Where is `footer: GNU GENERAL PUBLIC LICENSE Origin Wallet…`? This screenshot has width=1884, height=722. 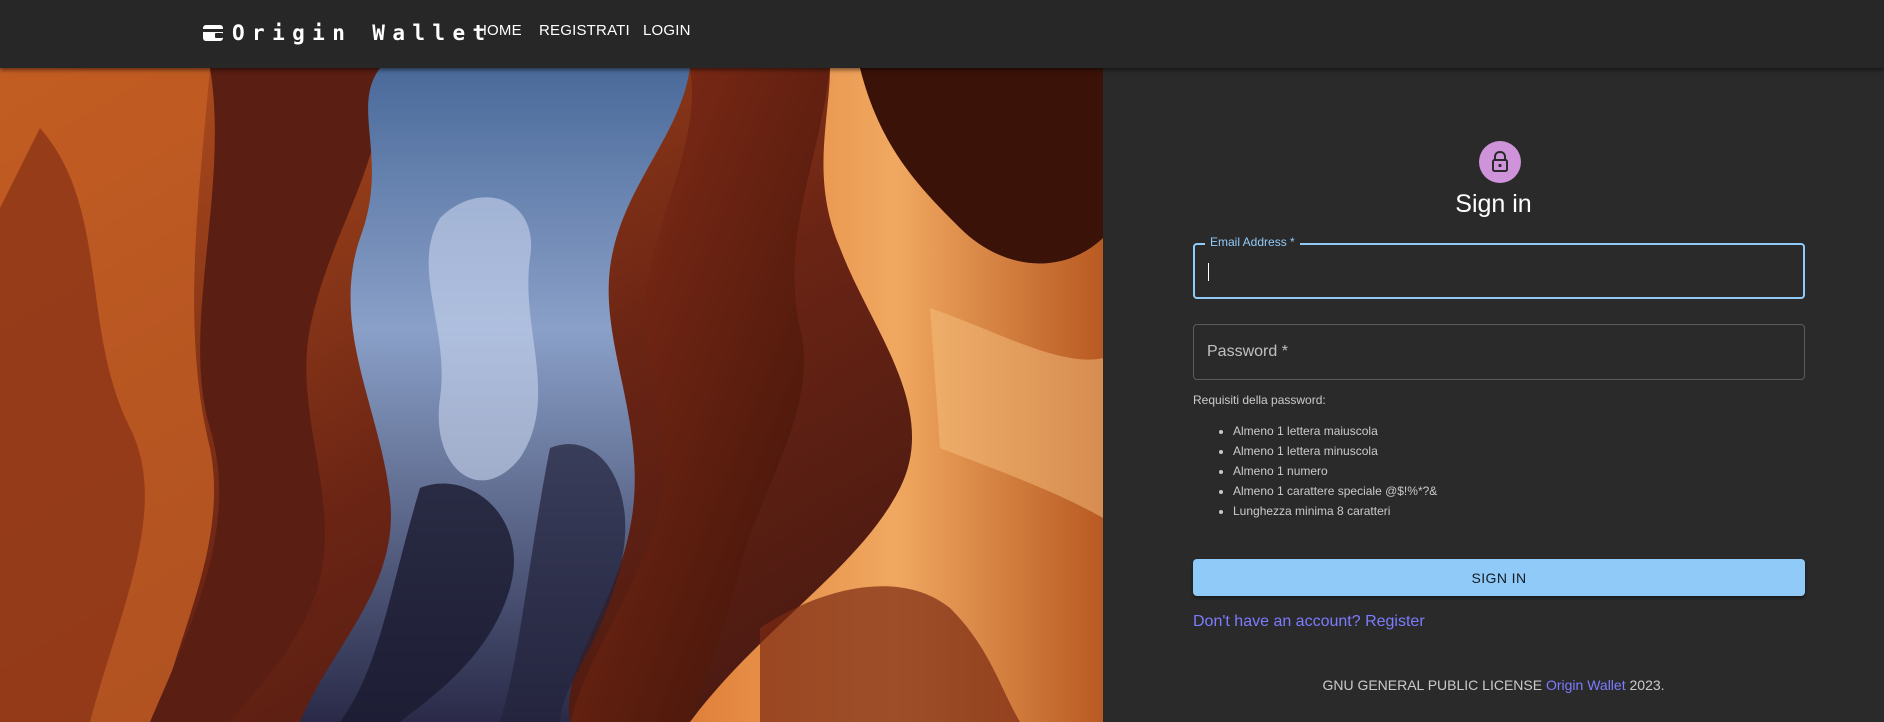
footer: GNU GENERAL PUBLIC LICENSE Origin Wallet… is located at coordinates (1493, 685).